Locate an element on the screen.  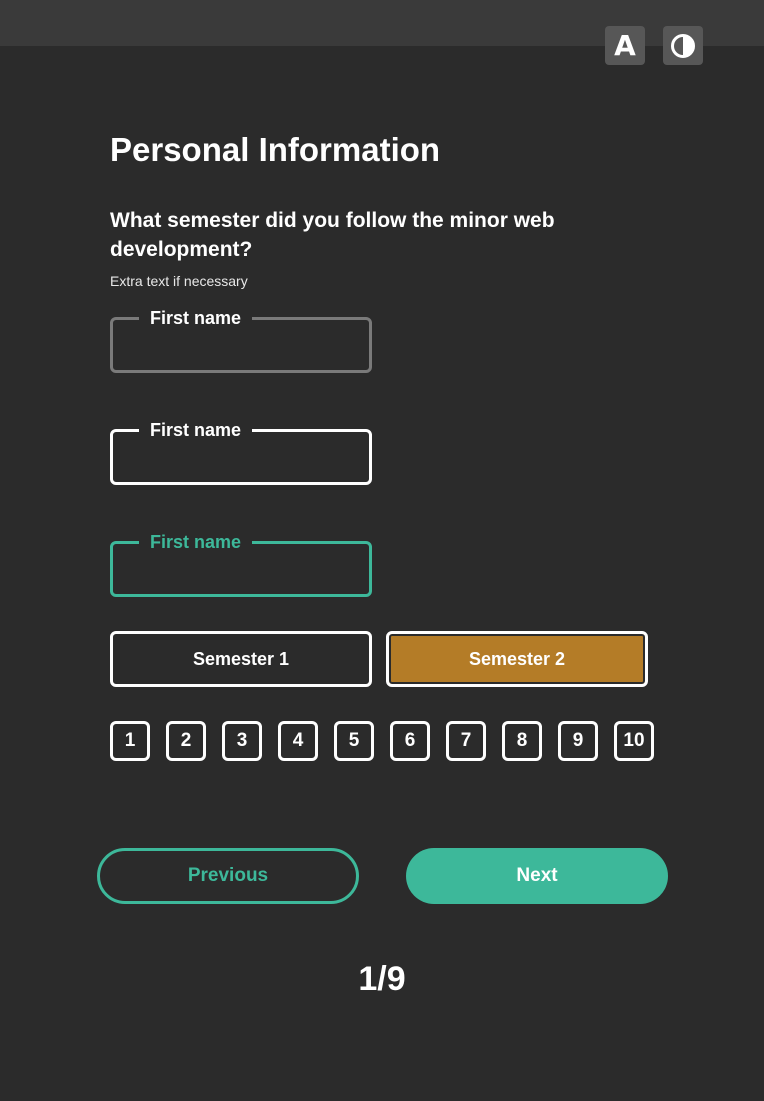
rating-option-4: 4 is located at coordinates (298, 741).